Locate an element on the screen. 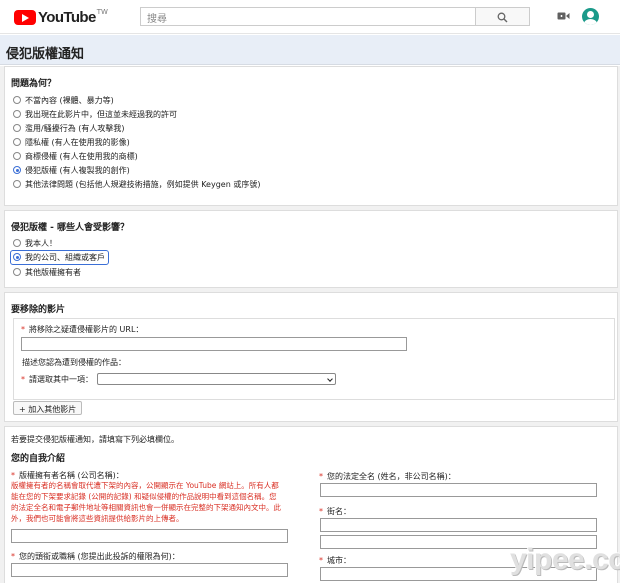  option-label: 我出現在此影片中，但這並未經過我的許可 is located at coordinates (101, 114).